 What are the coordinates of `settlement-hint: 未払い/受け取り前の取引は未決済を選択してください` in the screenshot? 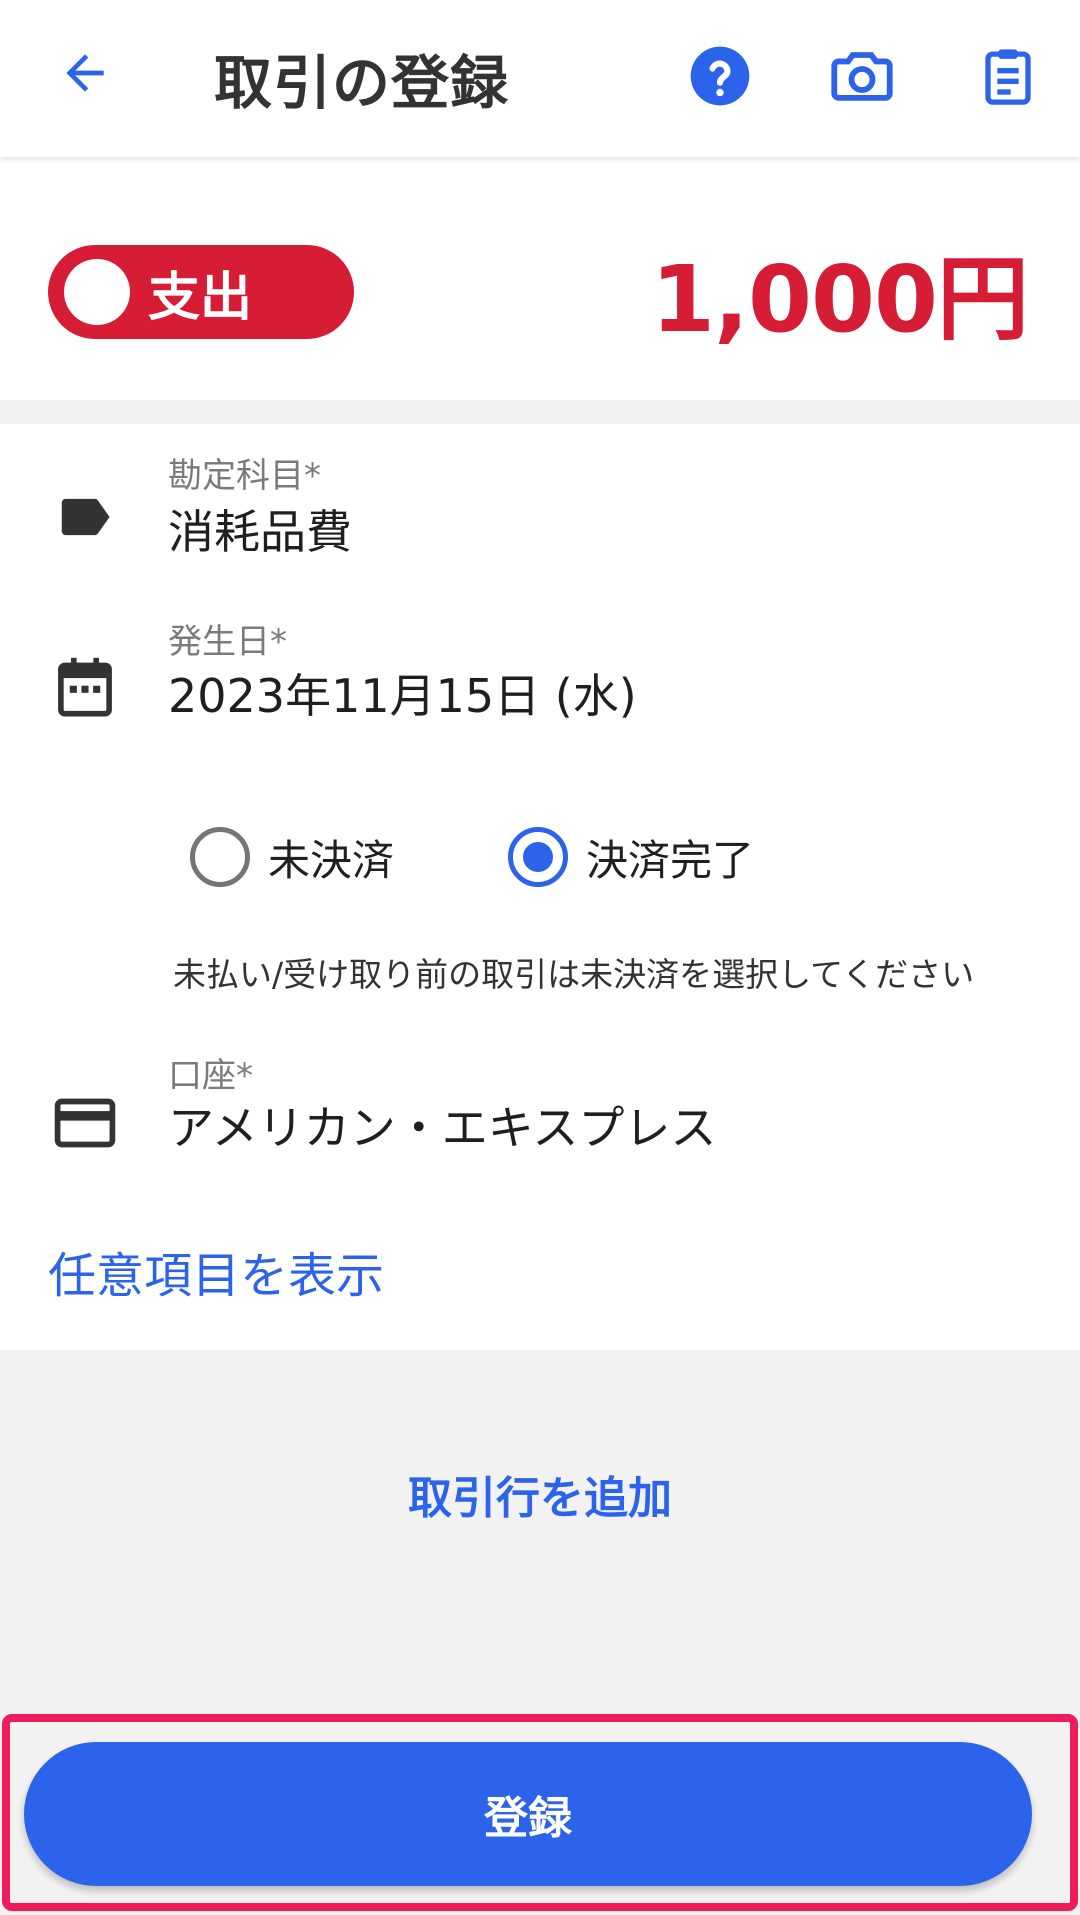 It's located at (574, 974).